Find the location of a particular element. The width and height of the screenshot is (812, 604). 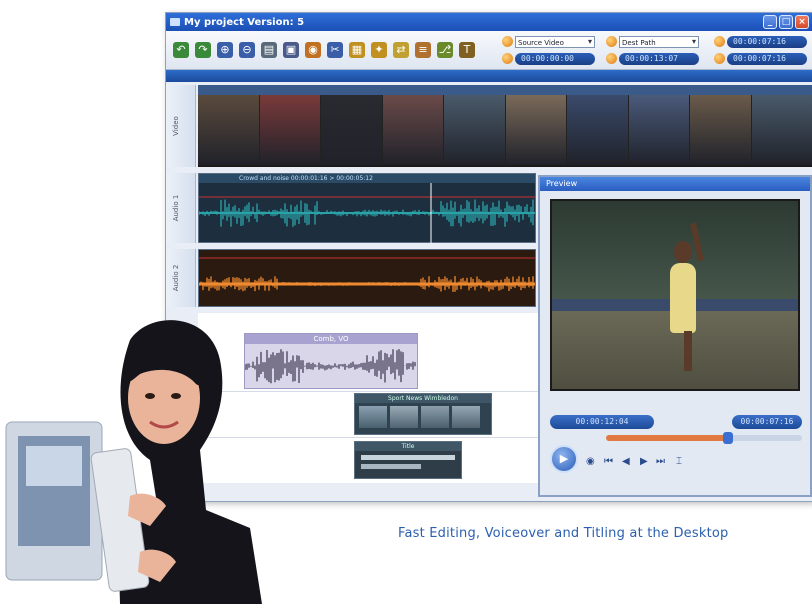

voiceover-clip-label: Comb, VO is located at coordinates (331, 339).